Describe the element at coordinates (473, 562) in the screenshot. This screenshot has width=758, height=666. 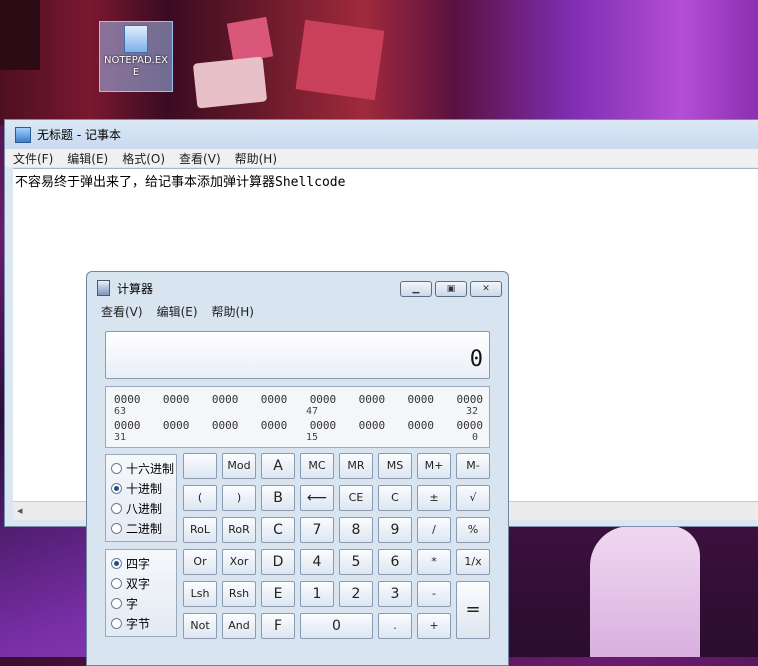
I see `key-reciprocal: 1/x` at that location.